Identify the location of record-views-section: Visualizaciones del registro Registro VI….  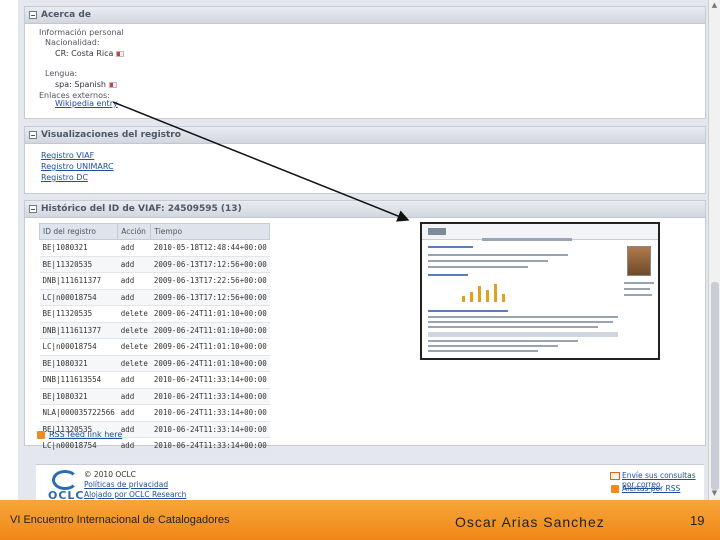
(365, 160).